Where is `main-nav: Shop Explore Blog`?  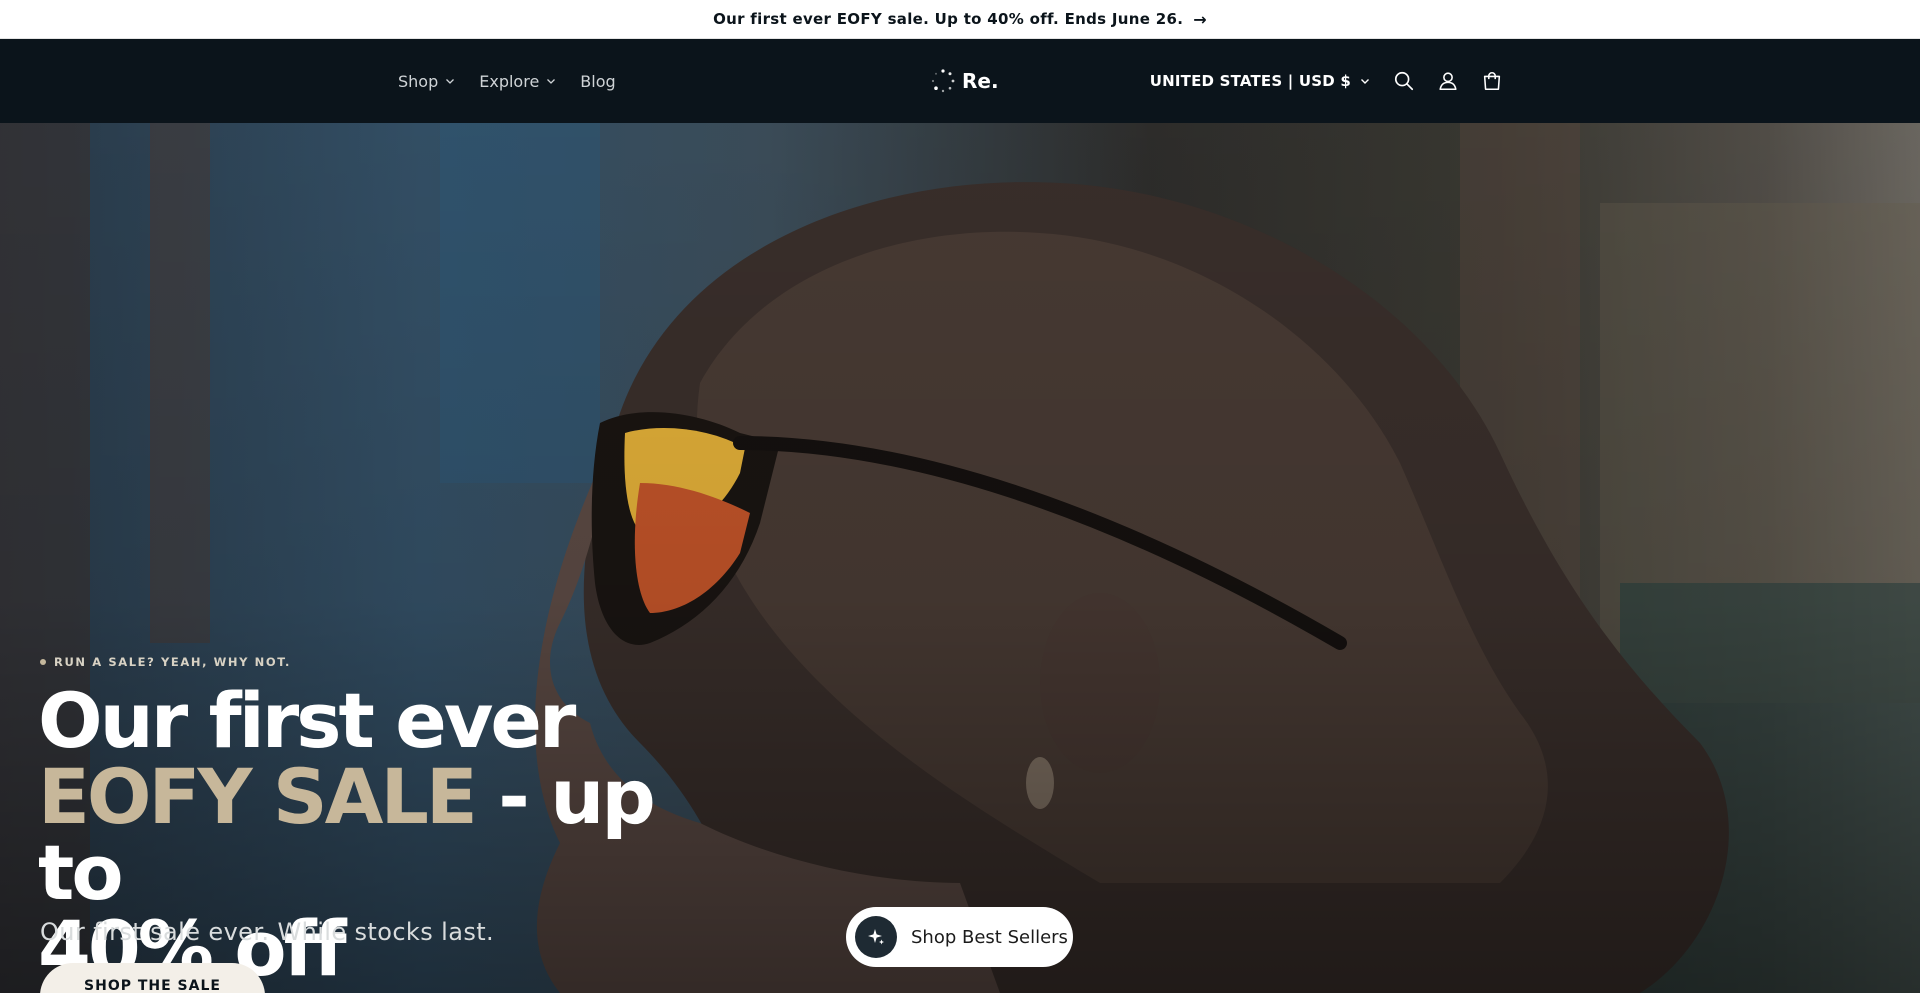
main-nav: Shop Explore Blog is located at coordinates (507, 81).